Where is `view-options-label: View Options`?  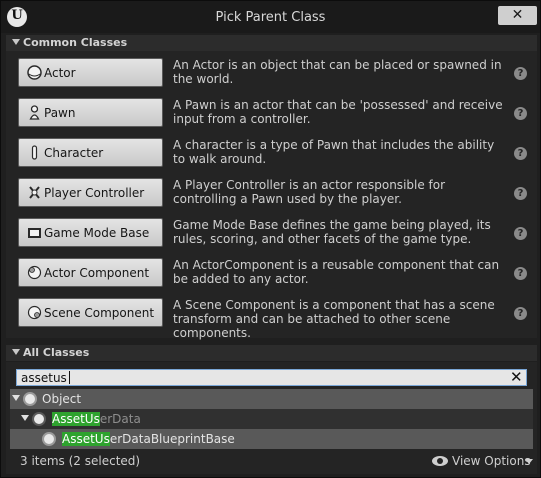
view-options-label: View Options is located at coordinates (491, 461).